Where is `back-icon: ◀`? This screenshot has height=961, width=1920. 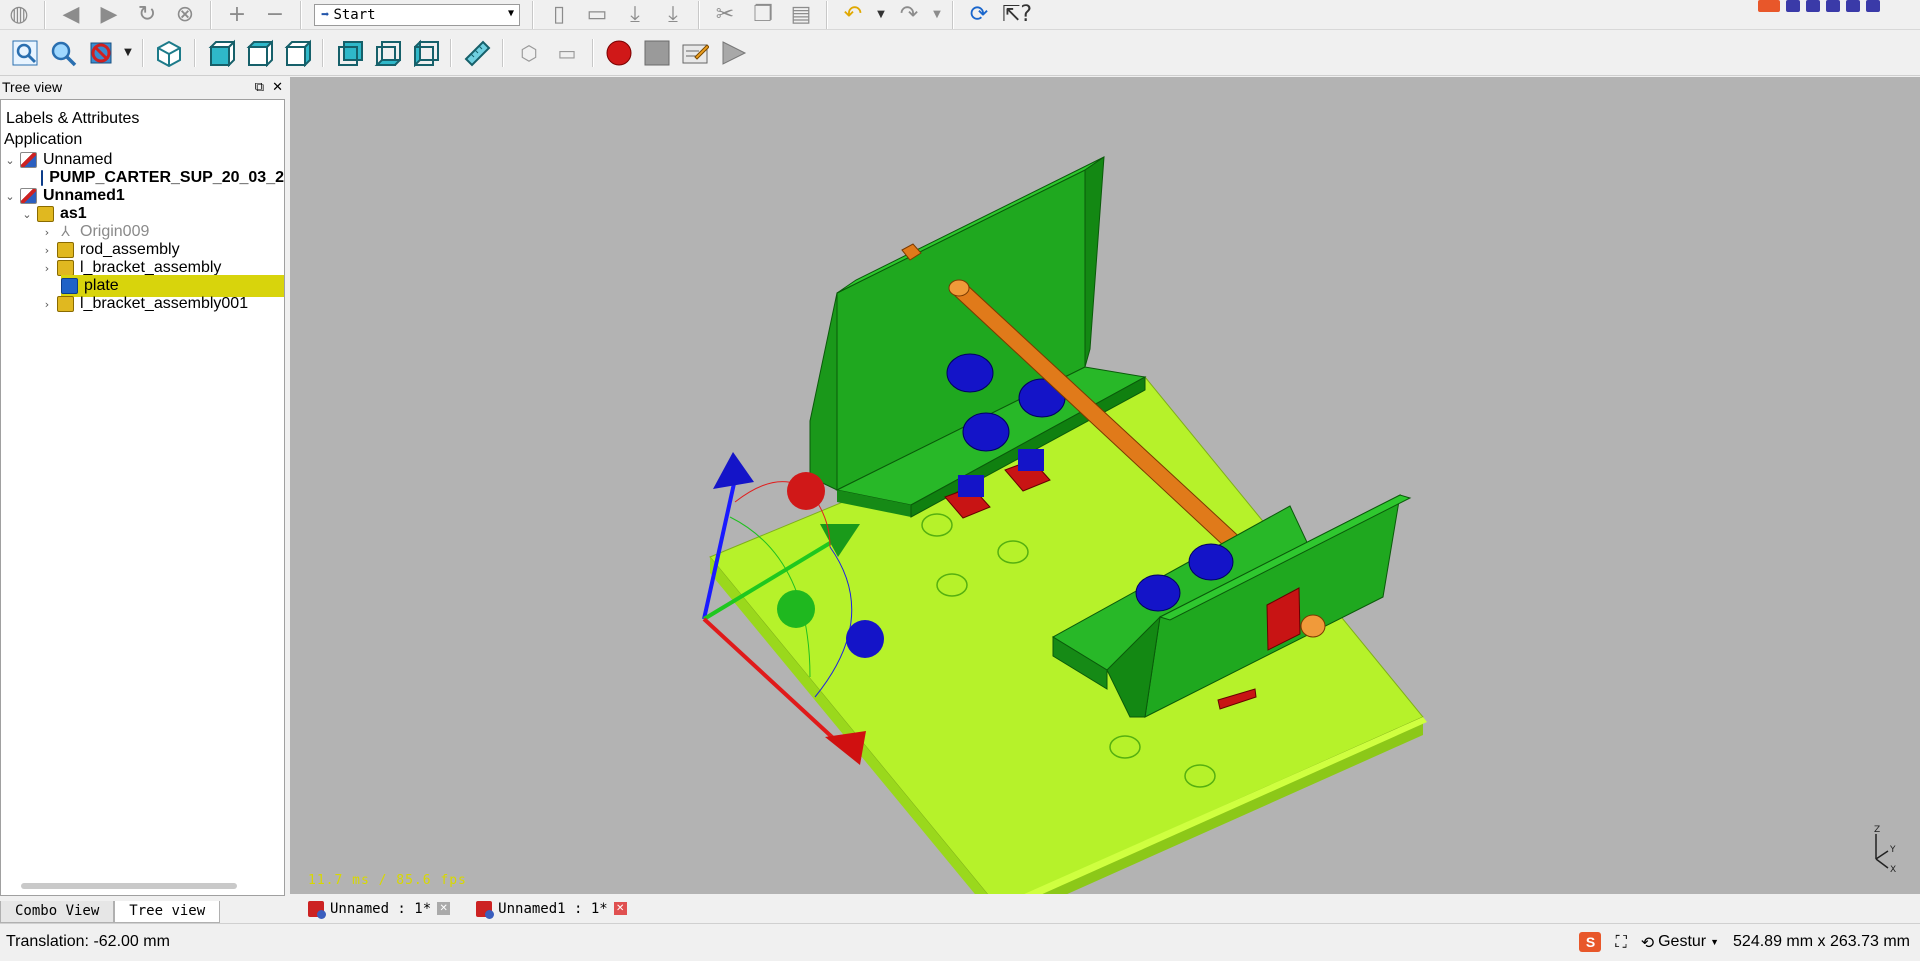 back-icon: ◀ is located at coordinates (71, 15).